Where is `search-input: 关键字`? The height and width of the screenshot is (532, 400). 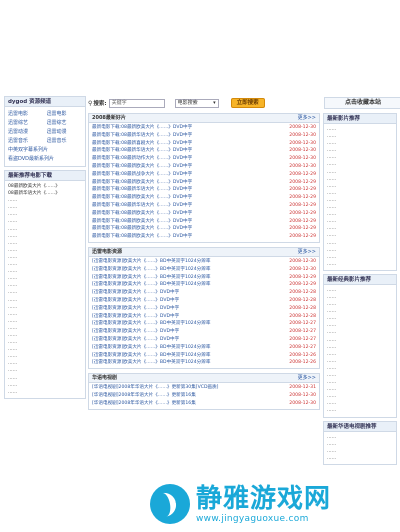 search-input: 关键字 is located at coordinates (136, 103).